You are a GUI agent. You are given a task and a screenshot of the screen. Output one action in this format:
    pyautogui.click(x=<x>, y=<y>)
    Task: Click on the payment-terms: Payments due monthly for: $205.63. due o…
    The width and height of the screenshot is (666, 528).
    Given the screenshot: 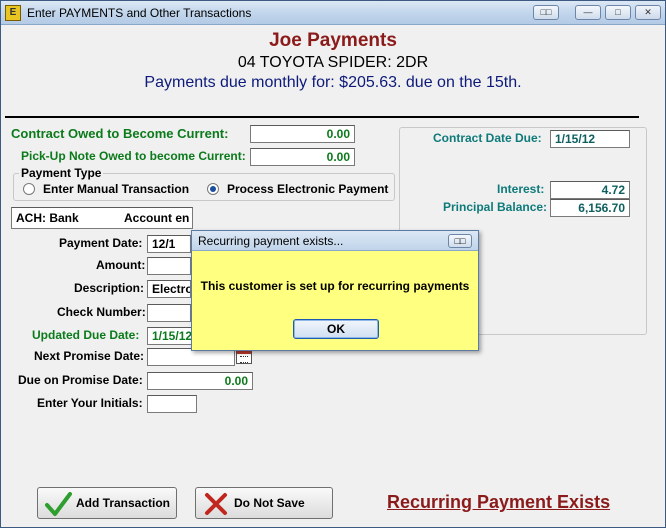 What is the action you would take?
    pyautogui.click(x=333, y=82)
    